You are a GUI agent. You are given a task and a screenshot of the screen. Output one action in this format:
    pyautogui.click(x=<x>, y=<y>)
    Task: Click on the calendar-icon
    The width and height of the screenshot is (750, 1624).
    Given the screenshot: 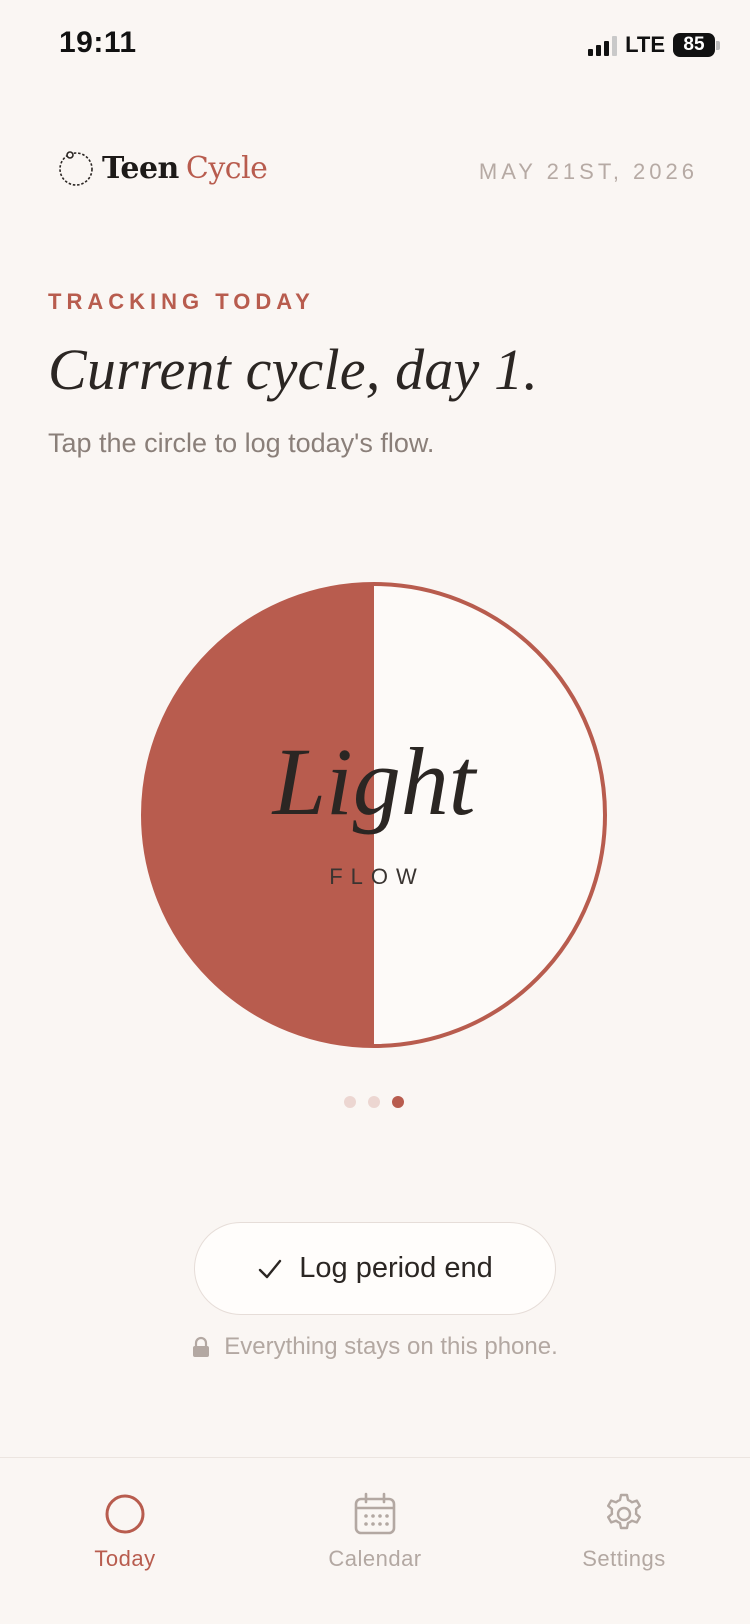 What is the action you would take?
    pyautogui.click(x=375, y=1513)
    